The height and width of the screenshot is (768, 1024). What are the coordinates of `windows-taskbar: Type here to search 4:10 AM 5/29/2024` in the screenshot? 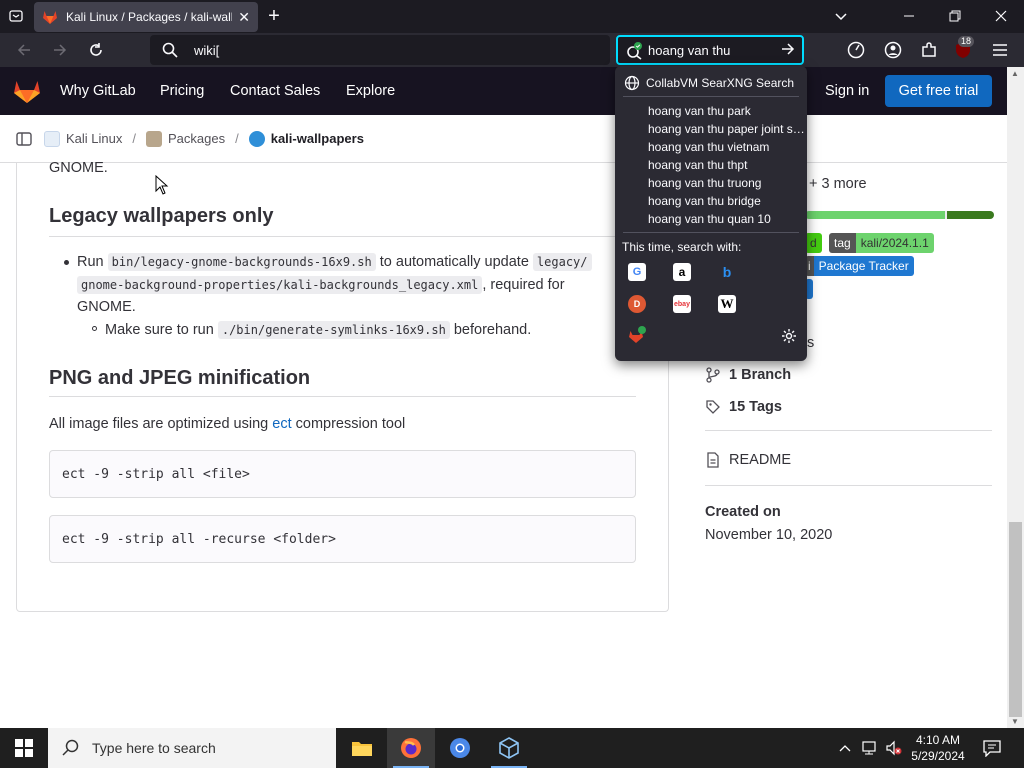 It's located at (512, 748).